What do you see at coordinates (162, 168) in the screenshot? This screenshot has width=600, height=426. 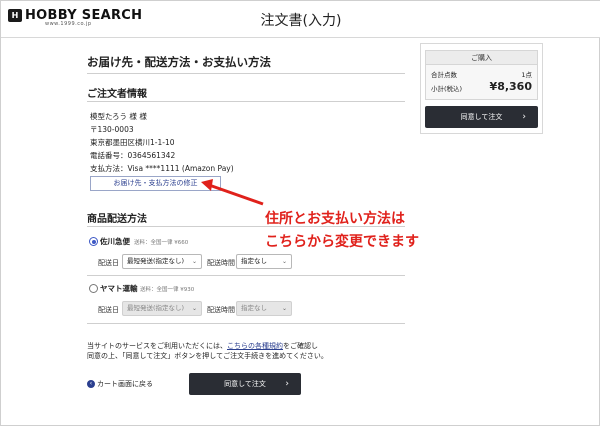 I see `orderer-payment: 支払方法：Visa ****1111 (Amazon Pay)` at bounding box center [162, 168].